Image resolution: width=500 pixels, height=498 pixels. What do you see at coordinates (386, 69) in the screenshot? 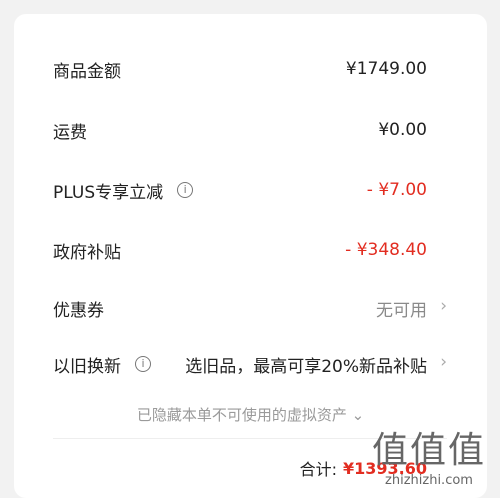
I see `goods-amount-value: ¥1749.00` at bounding box center [386, 69].